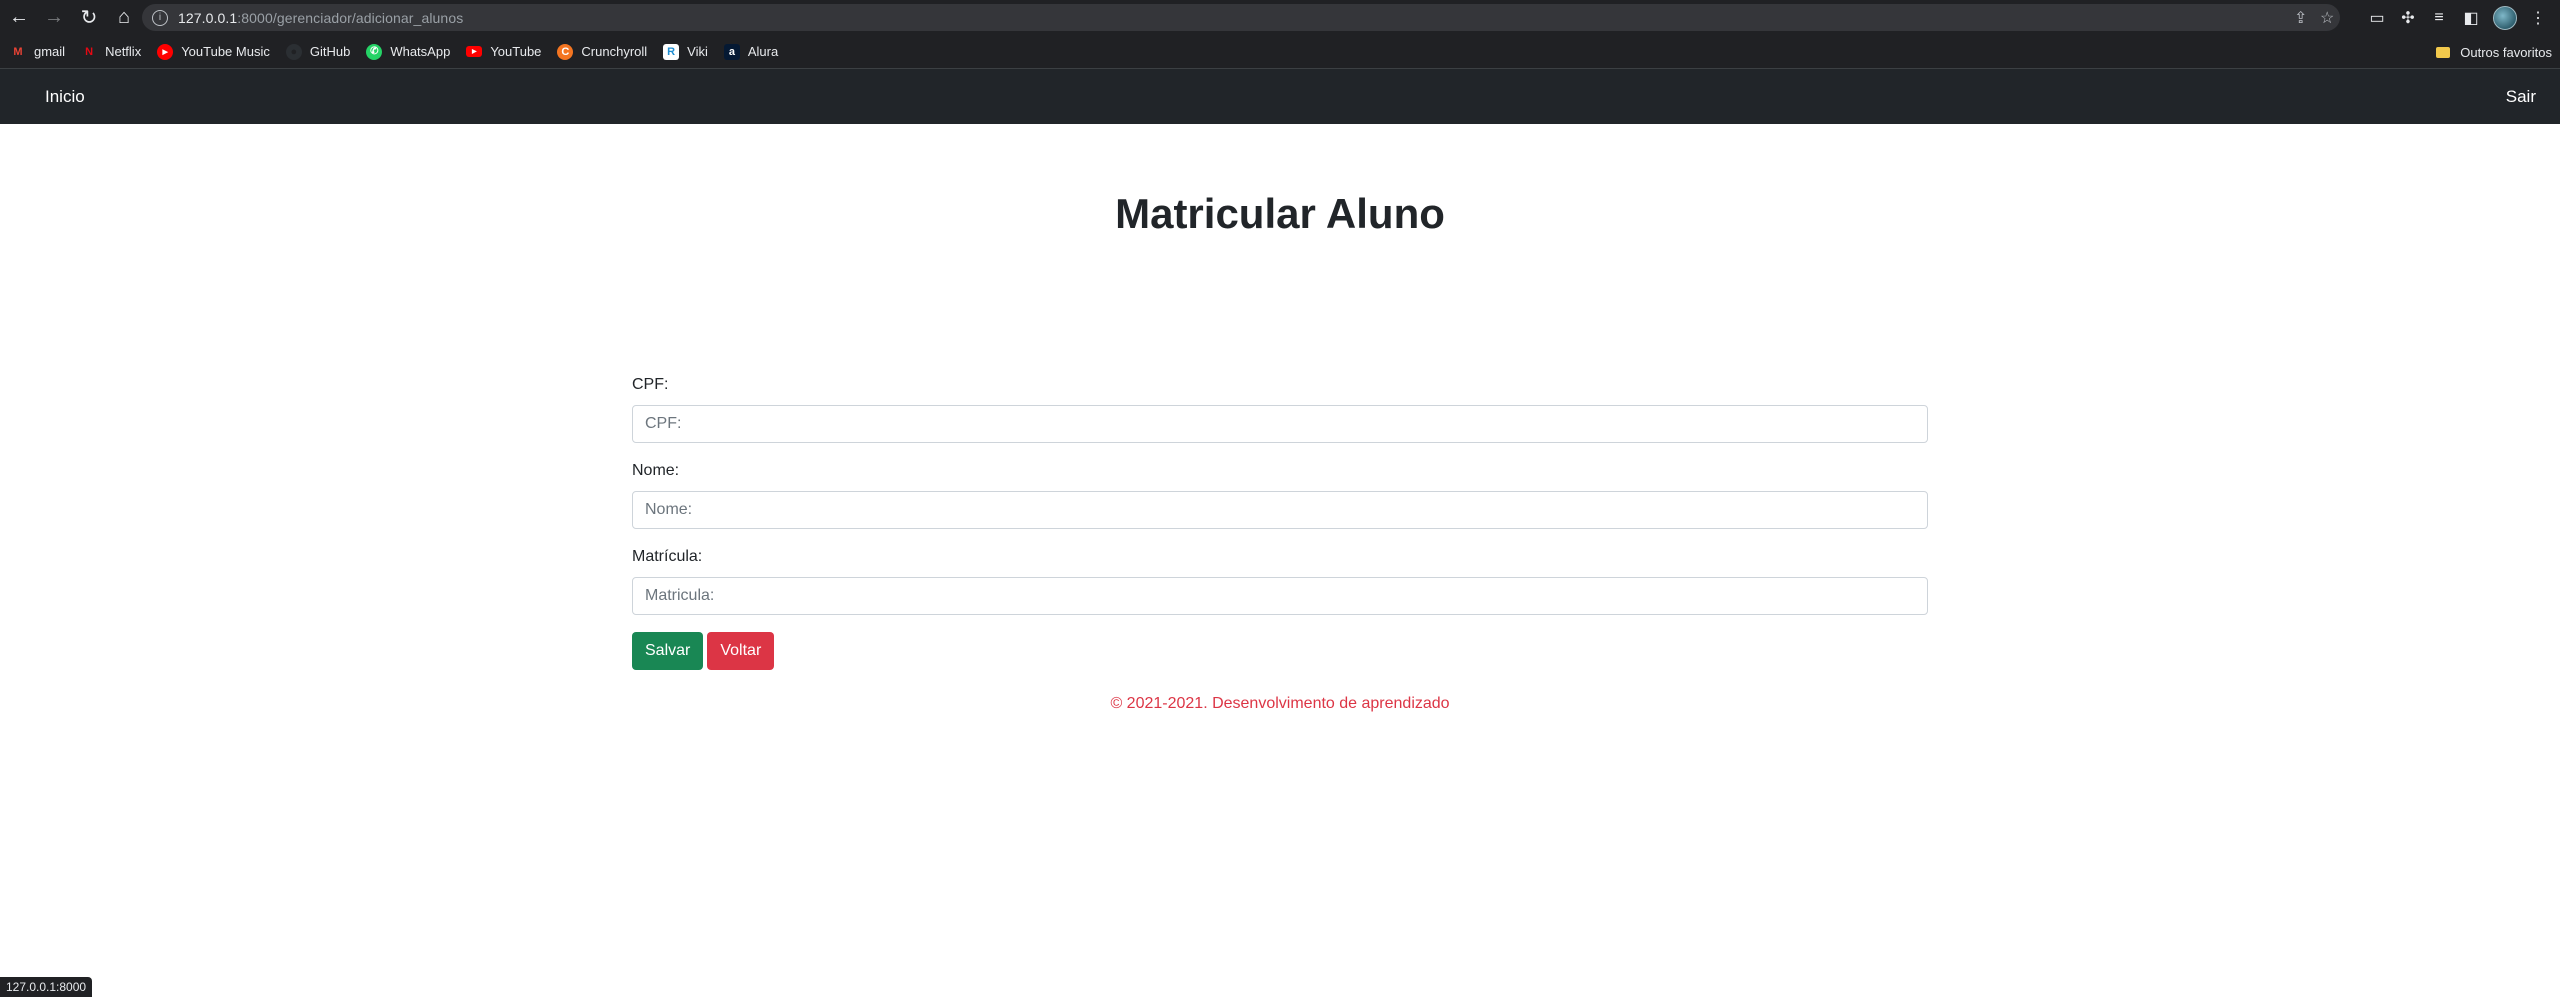  What do you see at coordinates (89, 51) in the screenshot?
I see `netflix-icon: N` at bounding box center [89, 51].